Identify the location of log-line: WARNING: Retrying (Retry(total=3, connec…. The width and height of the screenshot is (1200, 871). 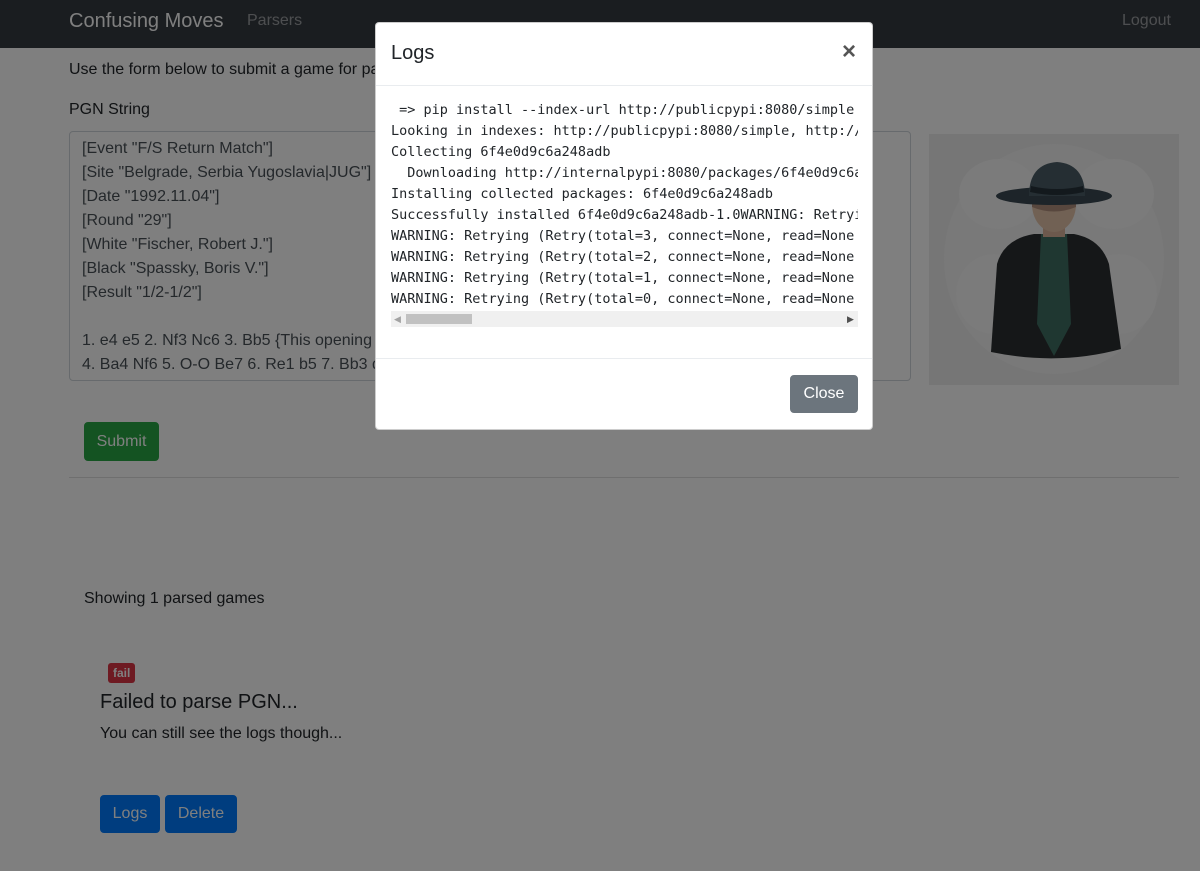
(623, 236).